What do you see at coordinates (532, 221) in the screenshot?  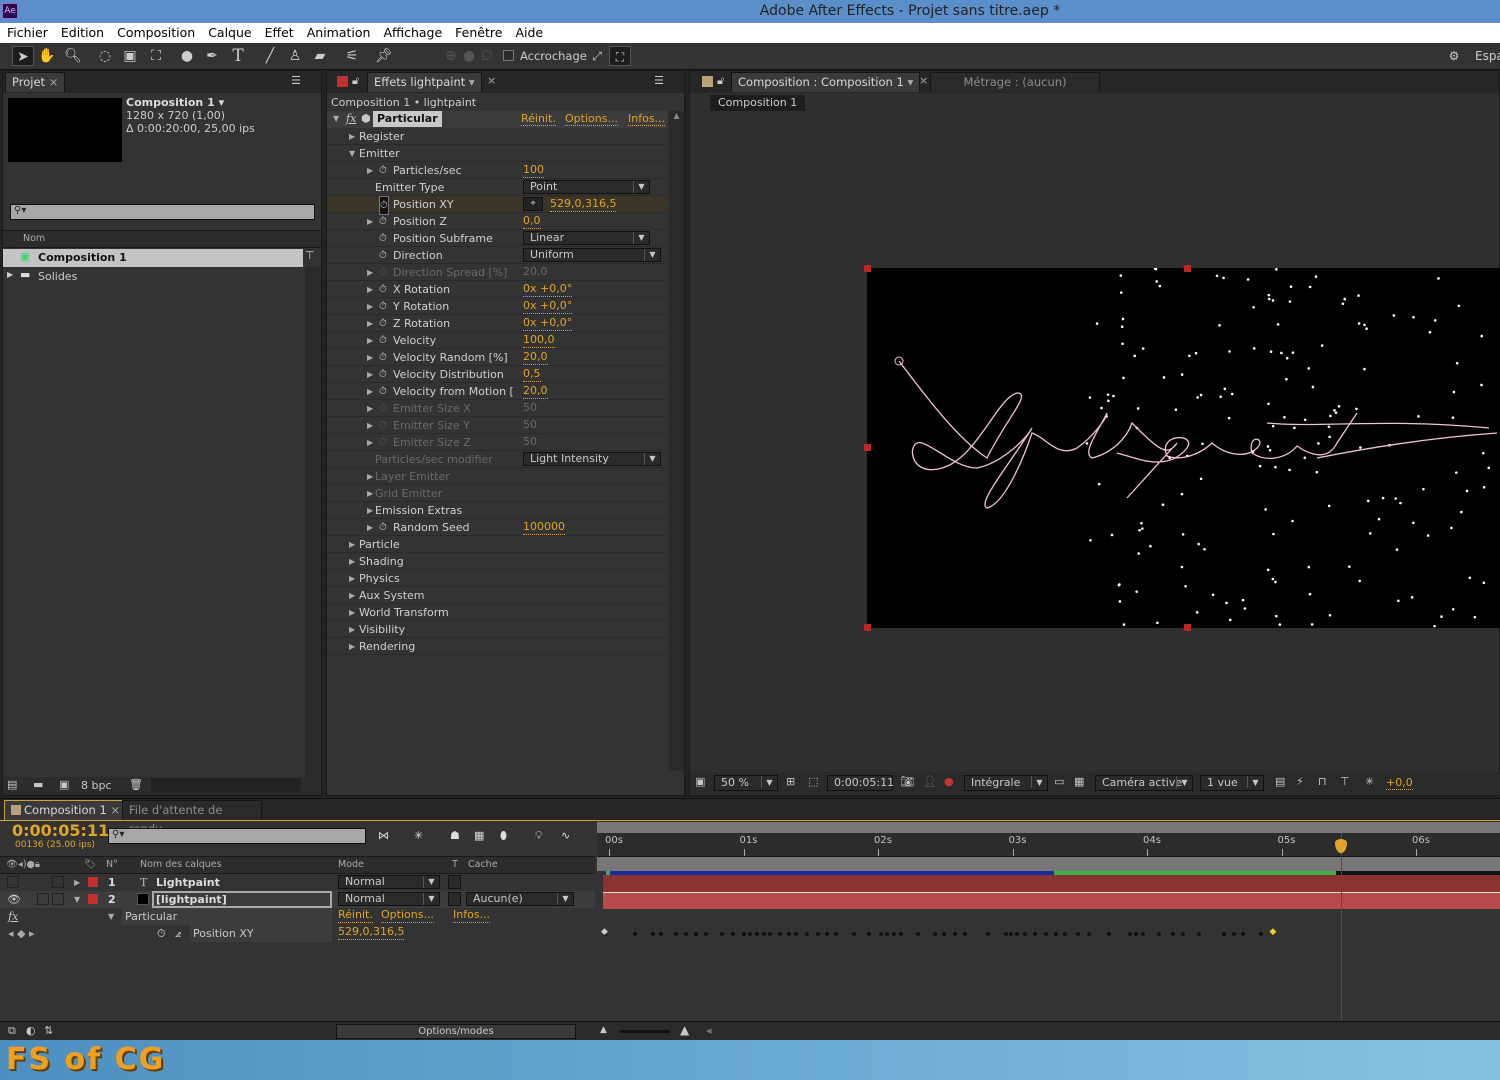 I see `property-value: 0,0` at bounding box center [532, 221].